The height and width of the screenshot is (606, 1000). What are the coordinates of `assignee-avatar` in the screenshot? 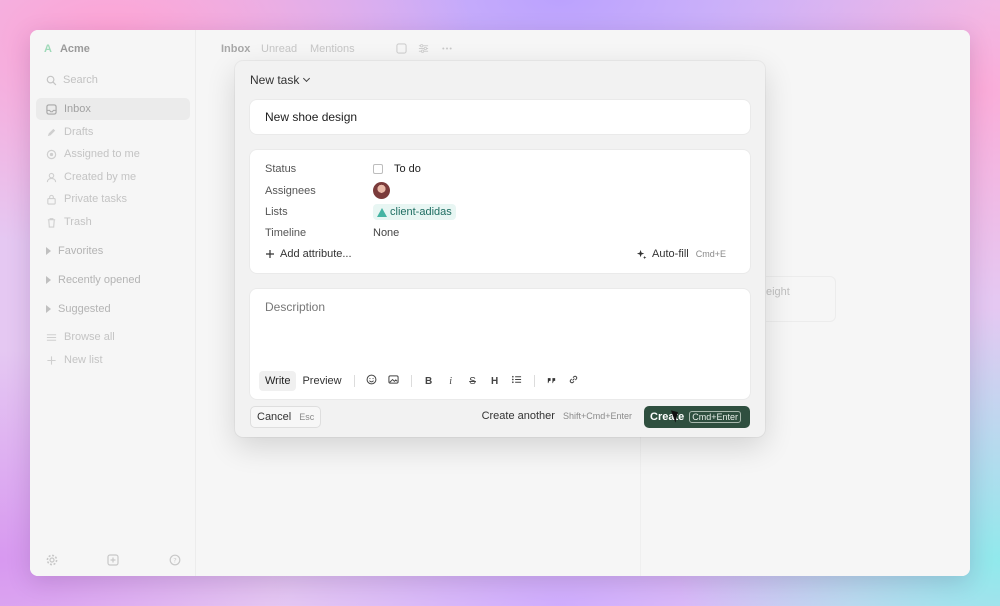 It's located at (381, 190).